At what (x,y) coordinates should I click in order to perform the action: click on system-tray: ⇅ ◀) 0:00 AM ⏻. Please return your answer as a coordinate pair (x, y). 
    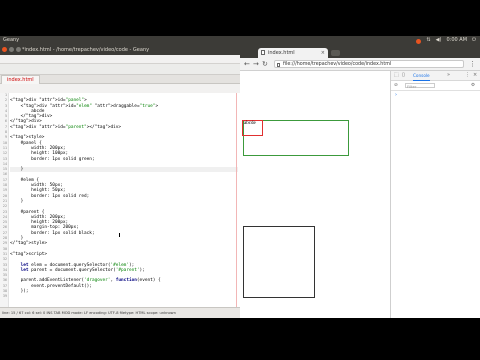
    Looking at the image, I should click on (446, 40).